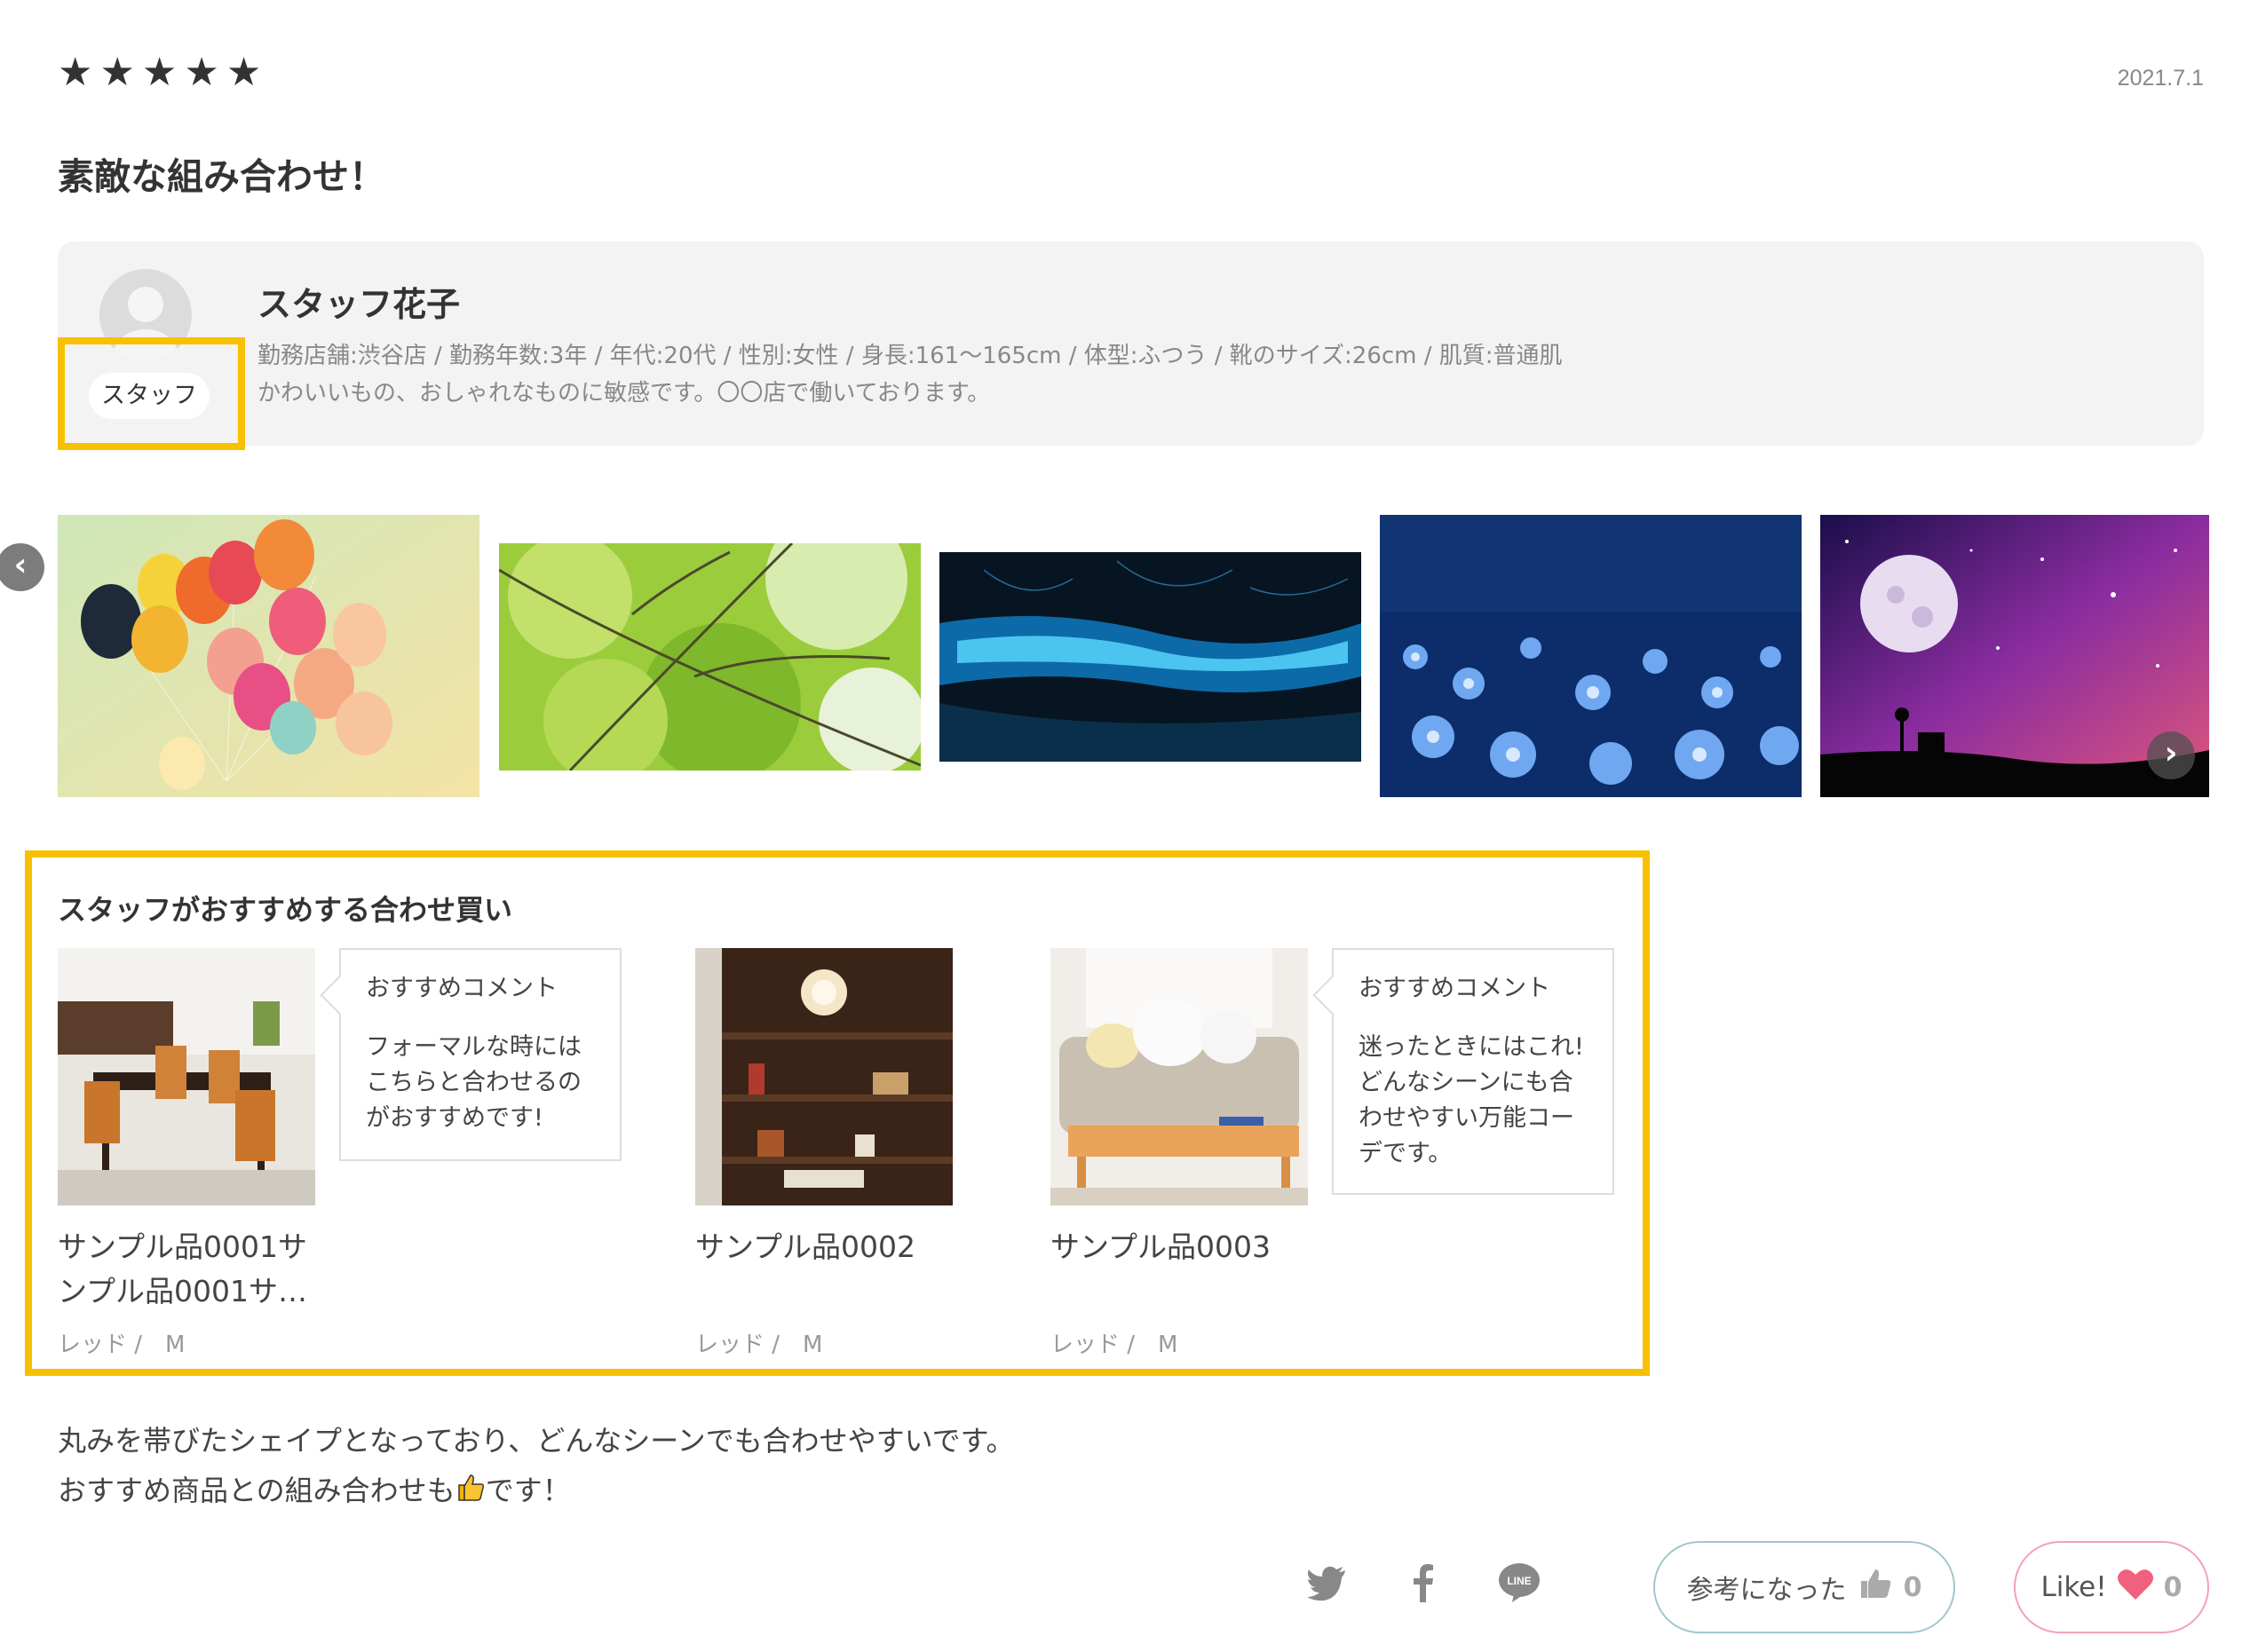 This screenshot has height=1652, width=2250. I want to click on product-name: サンプル品0002, so click(828, 1247).